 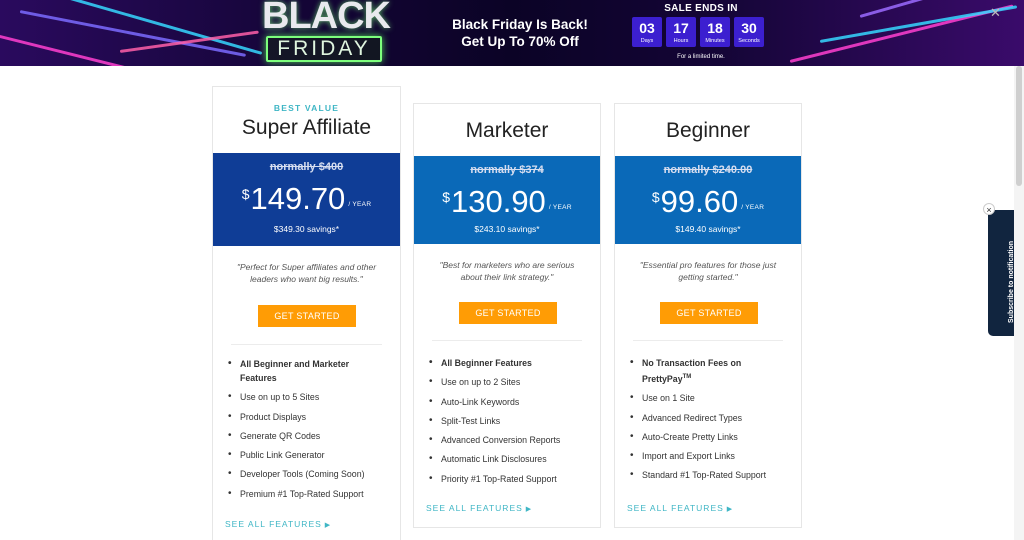 I want to click on original-price: normally $374, so click(x=507, y=170).